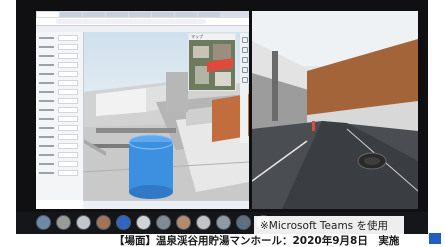 This screenshot has height=247, width=445. I want to click on browser-tab-strip, so click(142, 14).